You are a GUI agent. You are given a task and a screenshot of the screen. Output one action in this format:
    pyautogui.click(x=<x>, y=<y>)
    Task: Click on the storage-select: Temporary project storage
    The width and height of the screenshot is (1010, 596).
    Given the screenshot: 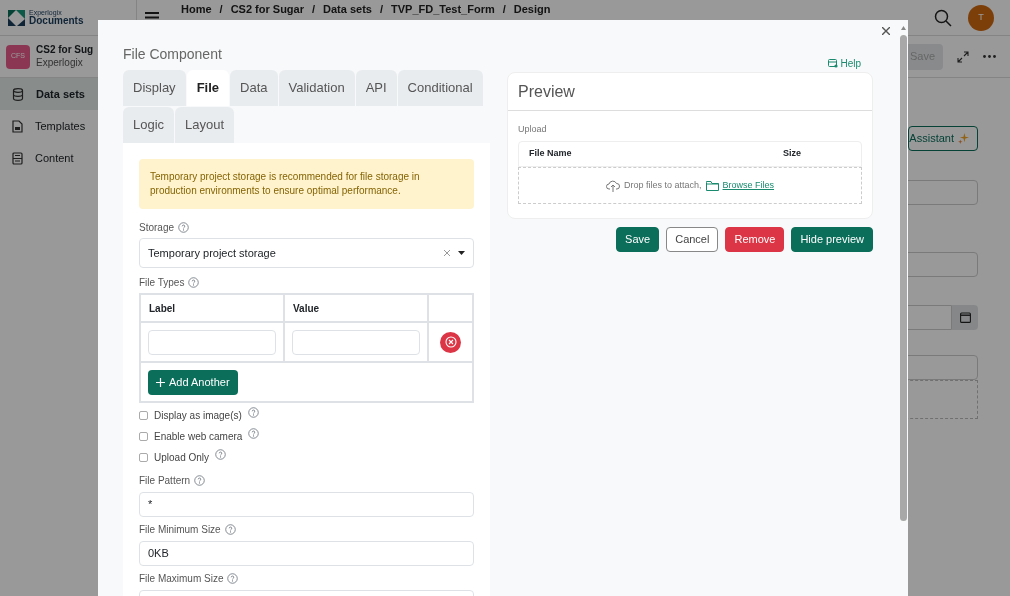 What is the action you would take?
    pyautogui.click(x=306, y=253)
    